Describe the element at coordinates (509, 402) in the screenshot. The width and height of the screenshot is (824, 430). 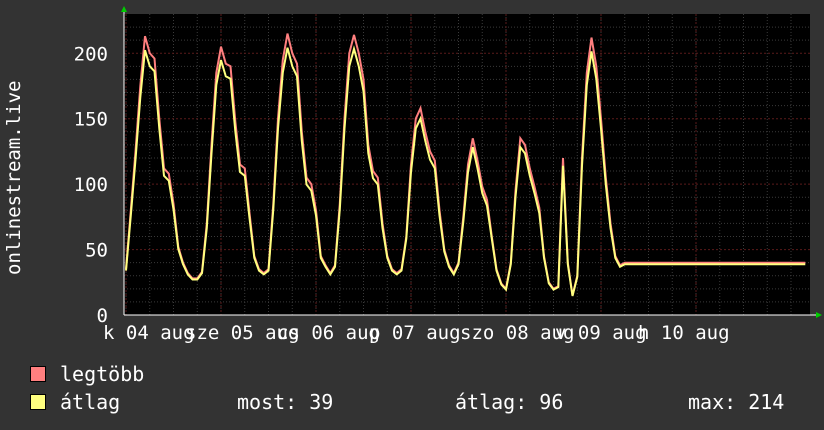
I see `stat-average: átlag: 96` at that location.